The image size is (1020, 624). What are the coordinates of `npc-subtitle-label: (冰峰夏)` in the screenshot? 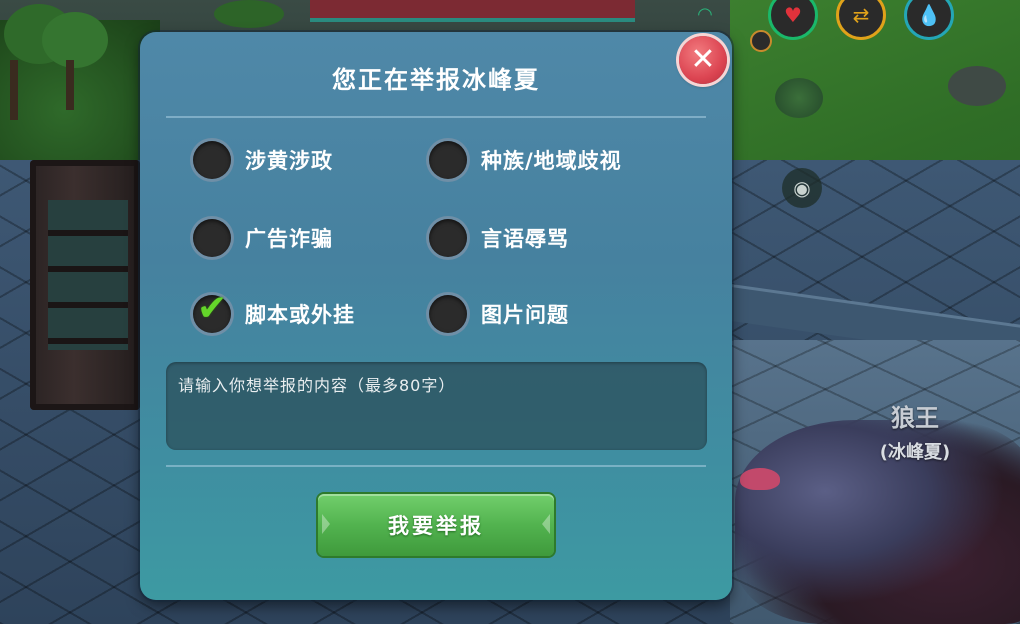 It's located at (915, 452).